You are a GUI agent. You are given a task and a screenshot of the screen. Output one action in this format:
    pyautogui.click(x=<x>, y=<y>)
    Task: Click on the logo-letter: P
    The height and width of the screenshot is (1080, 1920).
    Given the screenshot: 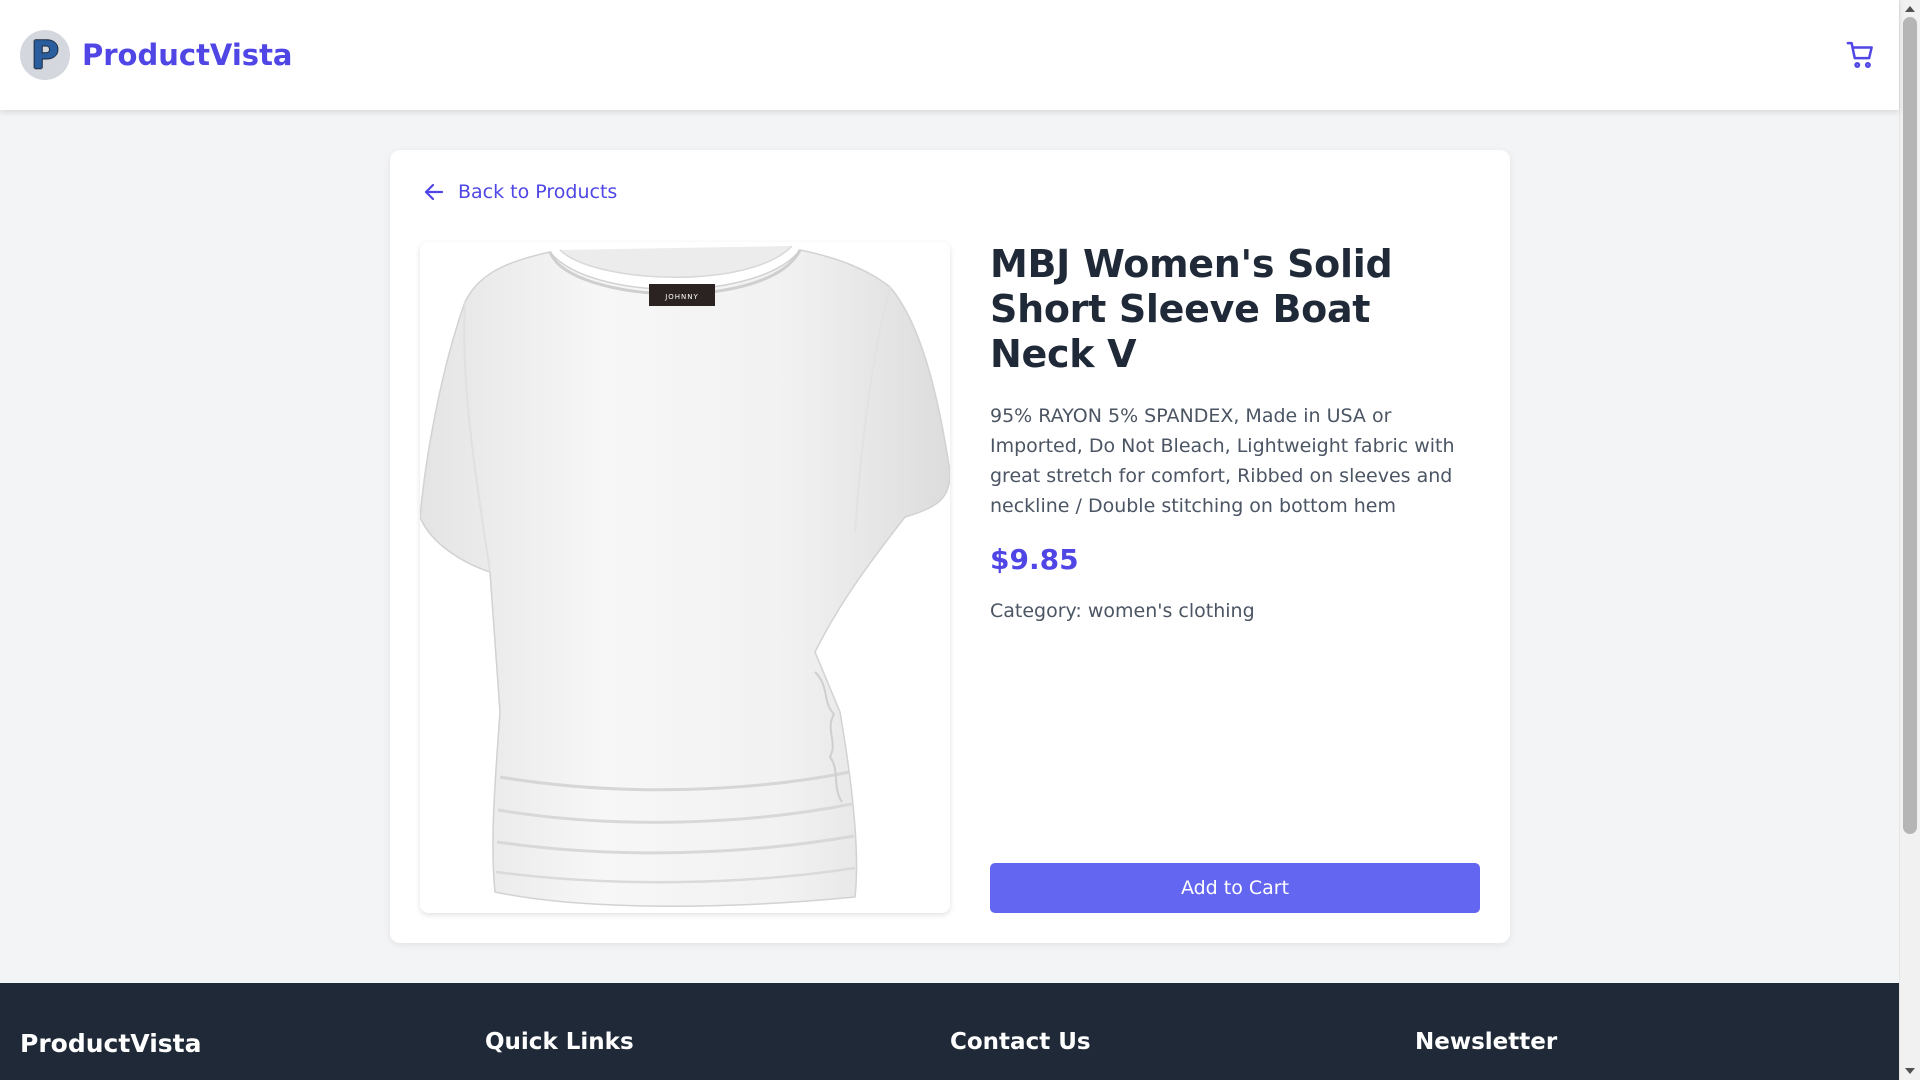 What is the action you would take?
    pyautogui.click(x=45, y=55)
    